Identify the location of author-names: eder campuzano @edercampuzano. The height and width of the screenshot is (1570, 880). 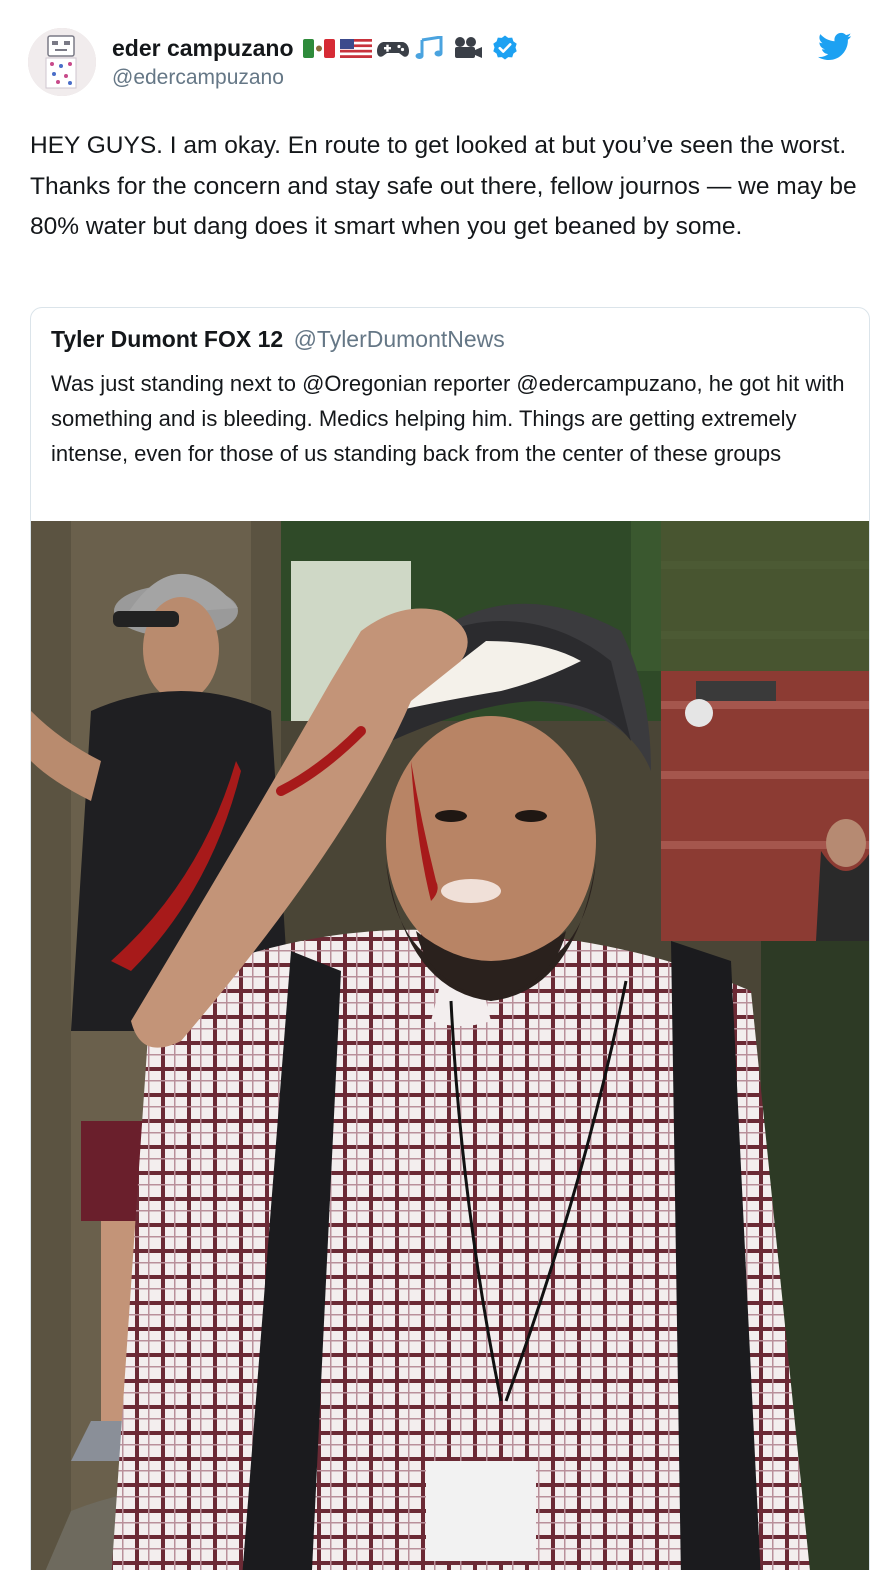
(315, 61).